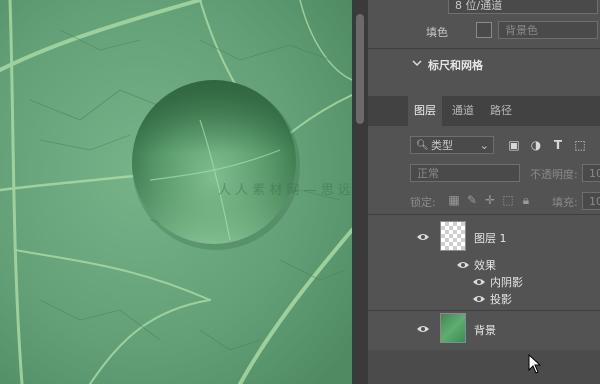 Image resolution: width=600 pixels, height=384 pixels. I want to click on drop-shadow-eye-icon, so click(479, 299).